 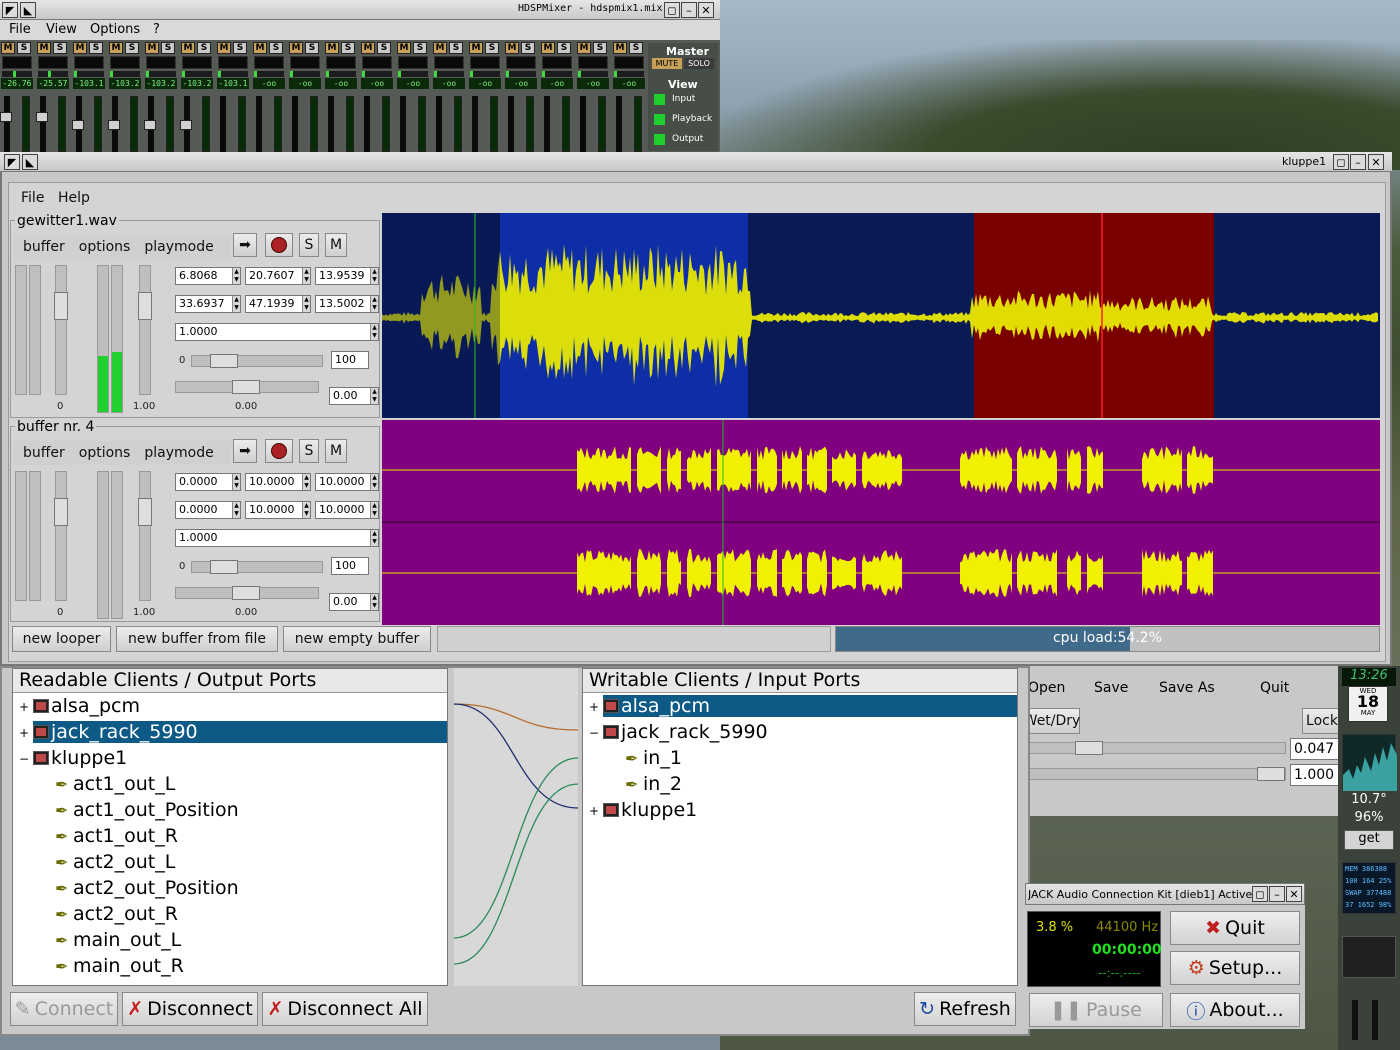 What do you see at coordinates (347, 276) in the screenshot?
I see `loop-length-spin: 13.9539 ▲ ▼` at bounding box center [347, 276].